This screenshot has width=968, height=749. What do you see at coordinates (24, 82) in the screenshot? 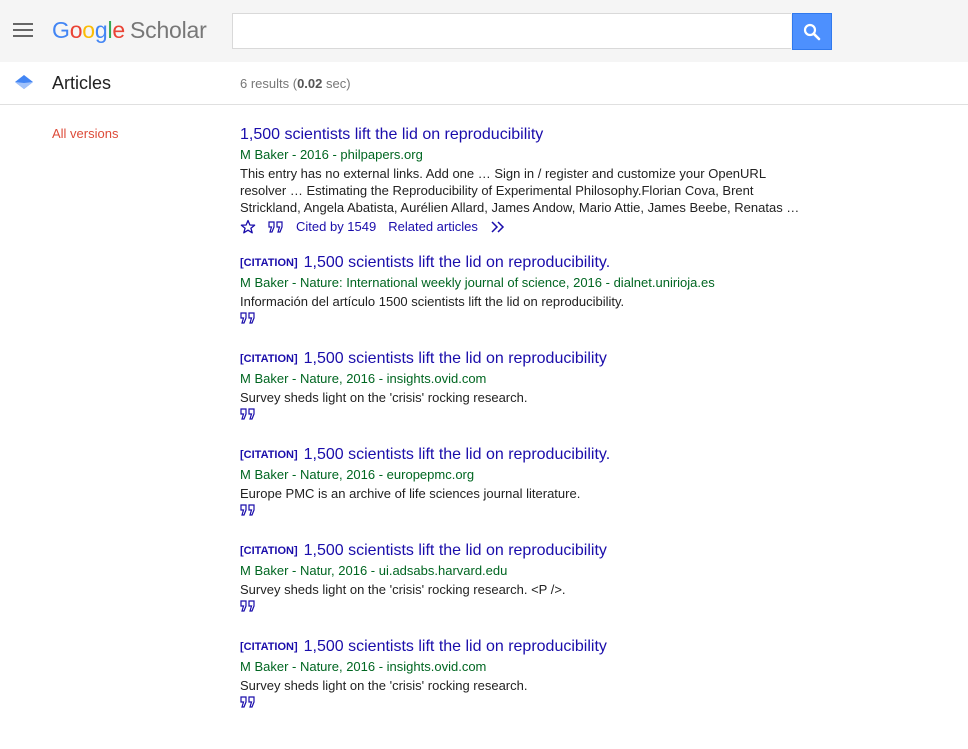
I see `articles-icon` at bounding box center [24, 82].